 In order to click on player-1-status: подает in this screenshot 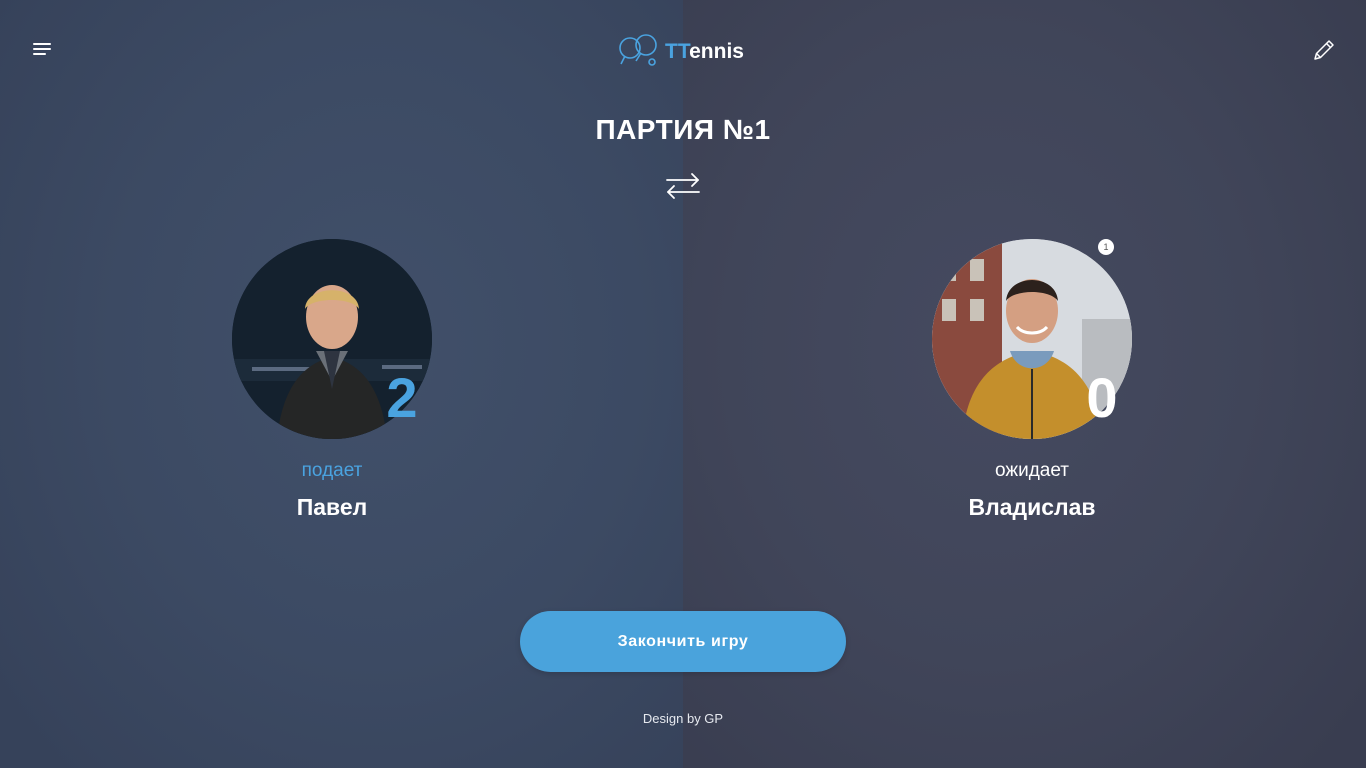, I will do `click(332, 470)`.